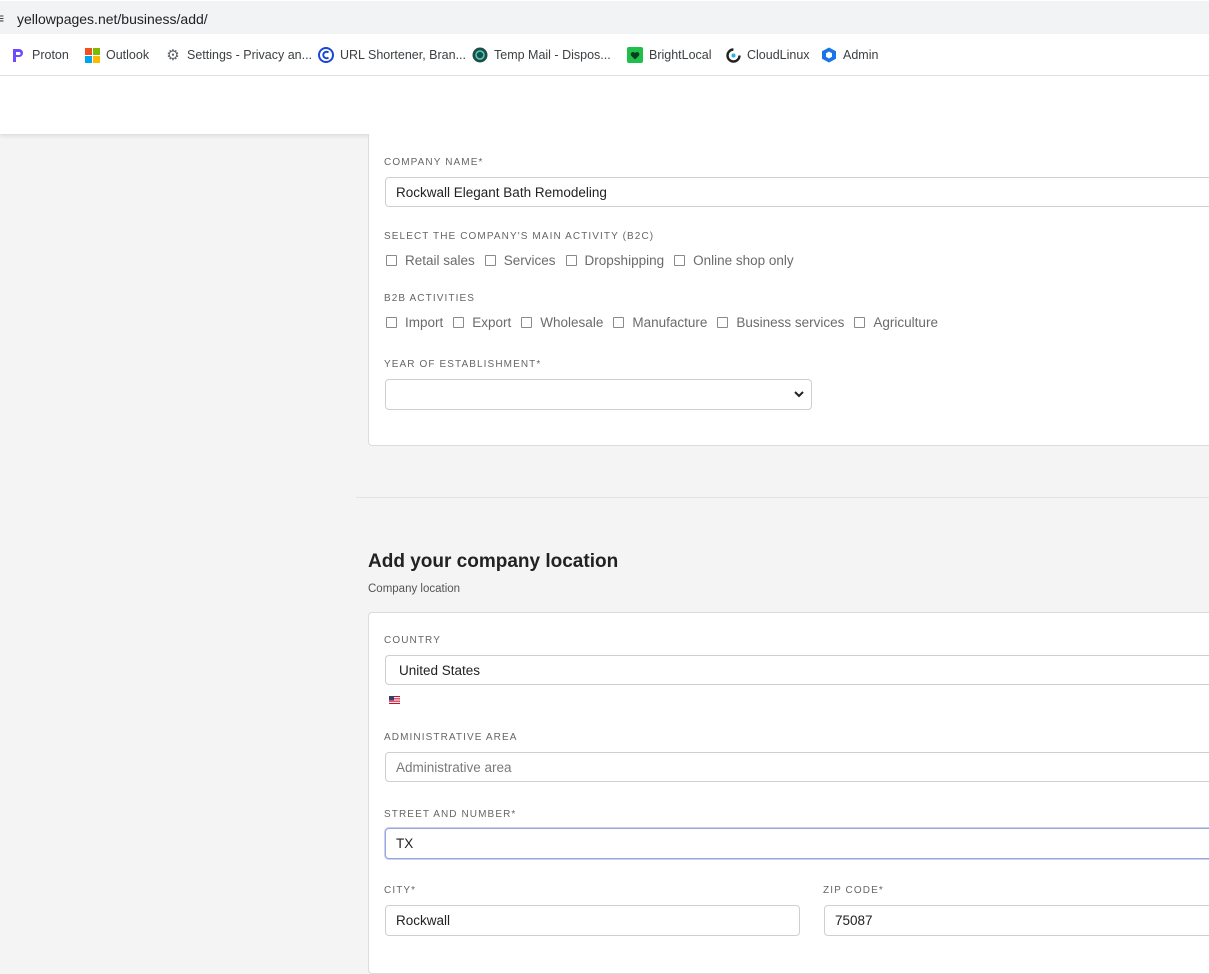 The width and height of the screenshot is (1209, 974). What do you see at coordinates (670, 322) in the screenshot?
I see `option-label: Manufacture` at bounding box center [670, 322].